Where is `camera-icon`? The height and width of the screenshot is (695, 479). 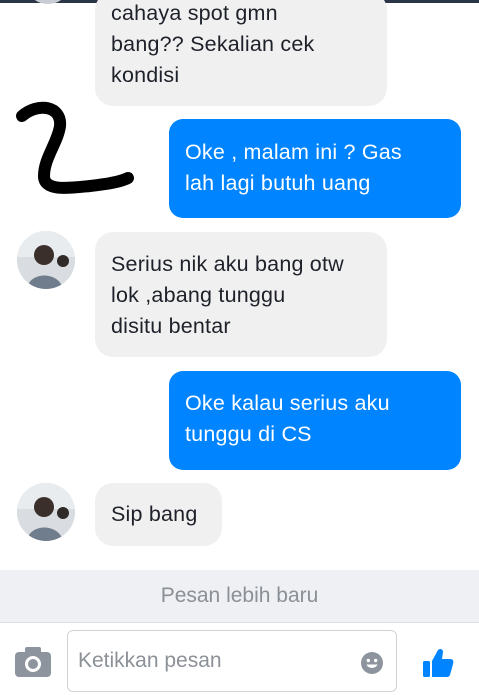
camera-icon is located at coordinates (33, 662).